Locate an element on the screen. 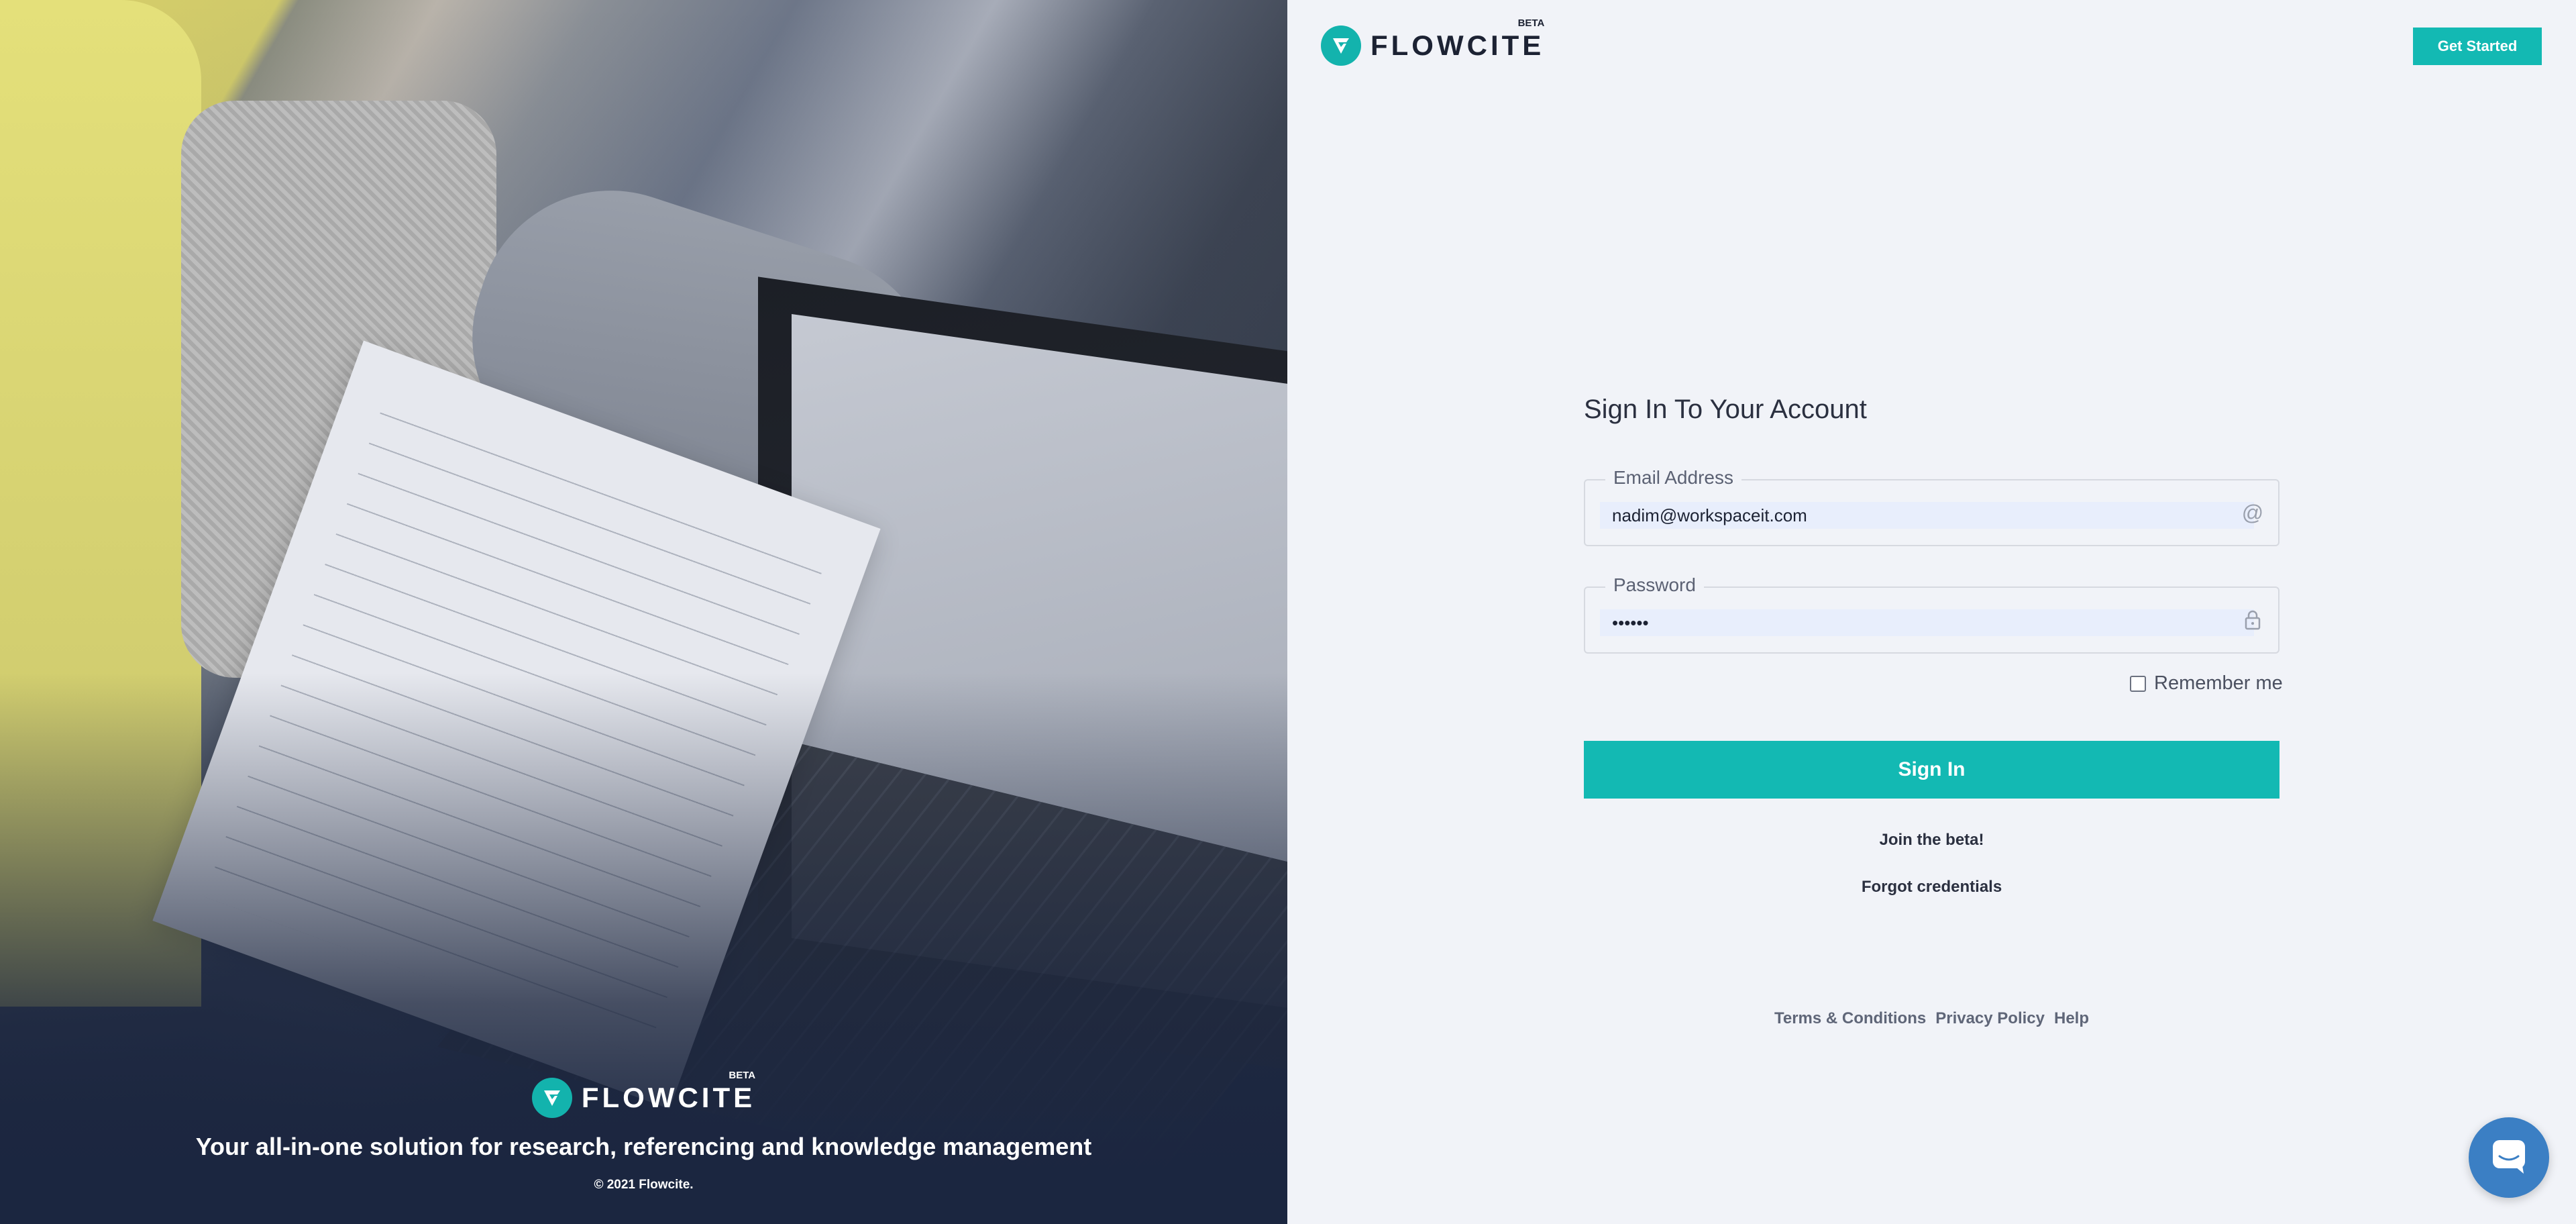  header-logo-wordmark: FLOWCITE BETA is located at coordinates (1458, 39).